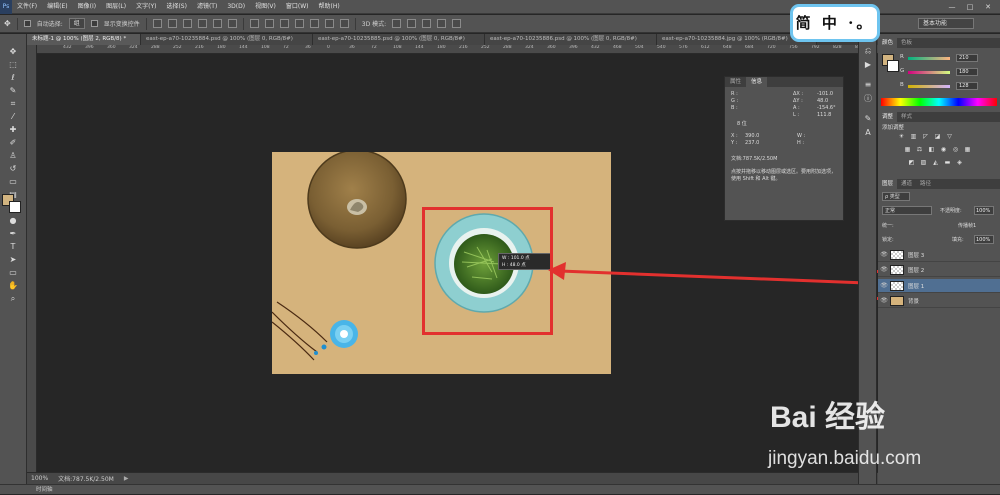 This screenshot has width=1000, height=495. Describe the element at coordinates (232, 23) in the screenshot. I see `align-right-icon` at that location.